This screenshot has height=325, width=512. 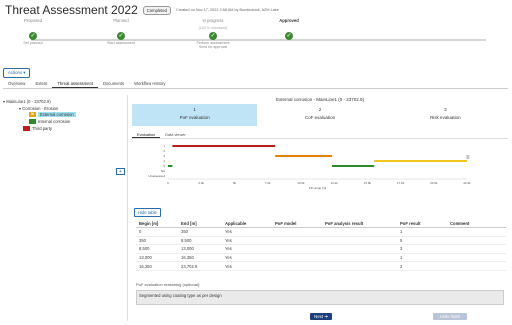 What do you see at coordinates (146, 134) in the screenshot?
I see `tab-evaluation: Evaluation` at bounding box center [146, 134].